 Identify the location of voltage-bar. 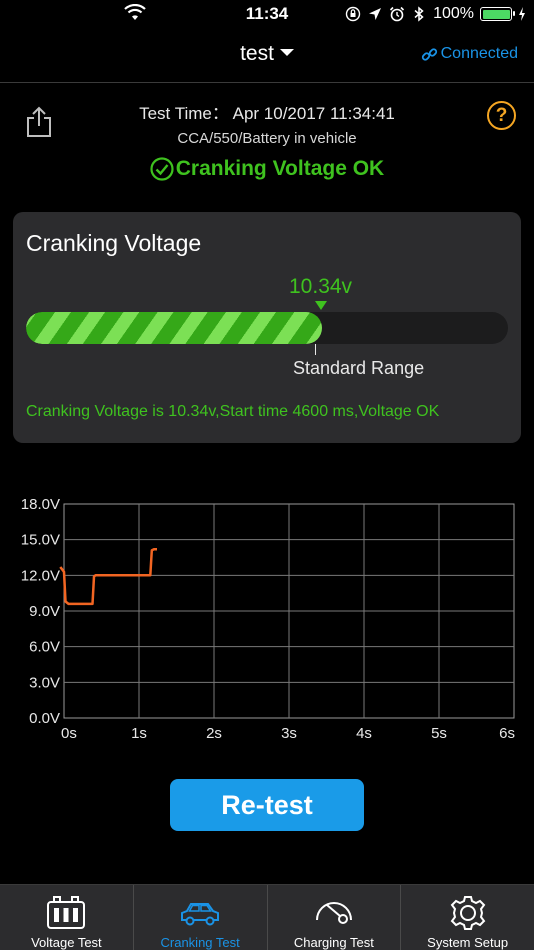
(267, 328).